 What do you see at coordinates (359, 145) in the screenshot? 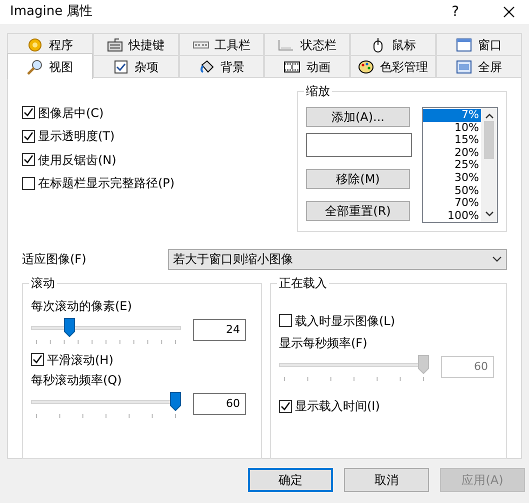
I see `input-field` at bounding box center [359, 145].